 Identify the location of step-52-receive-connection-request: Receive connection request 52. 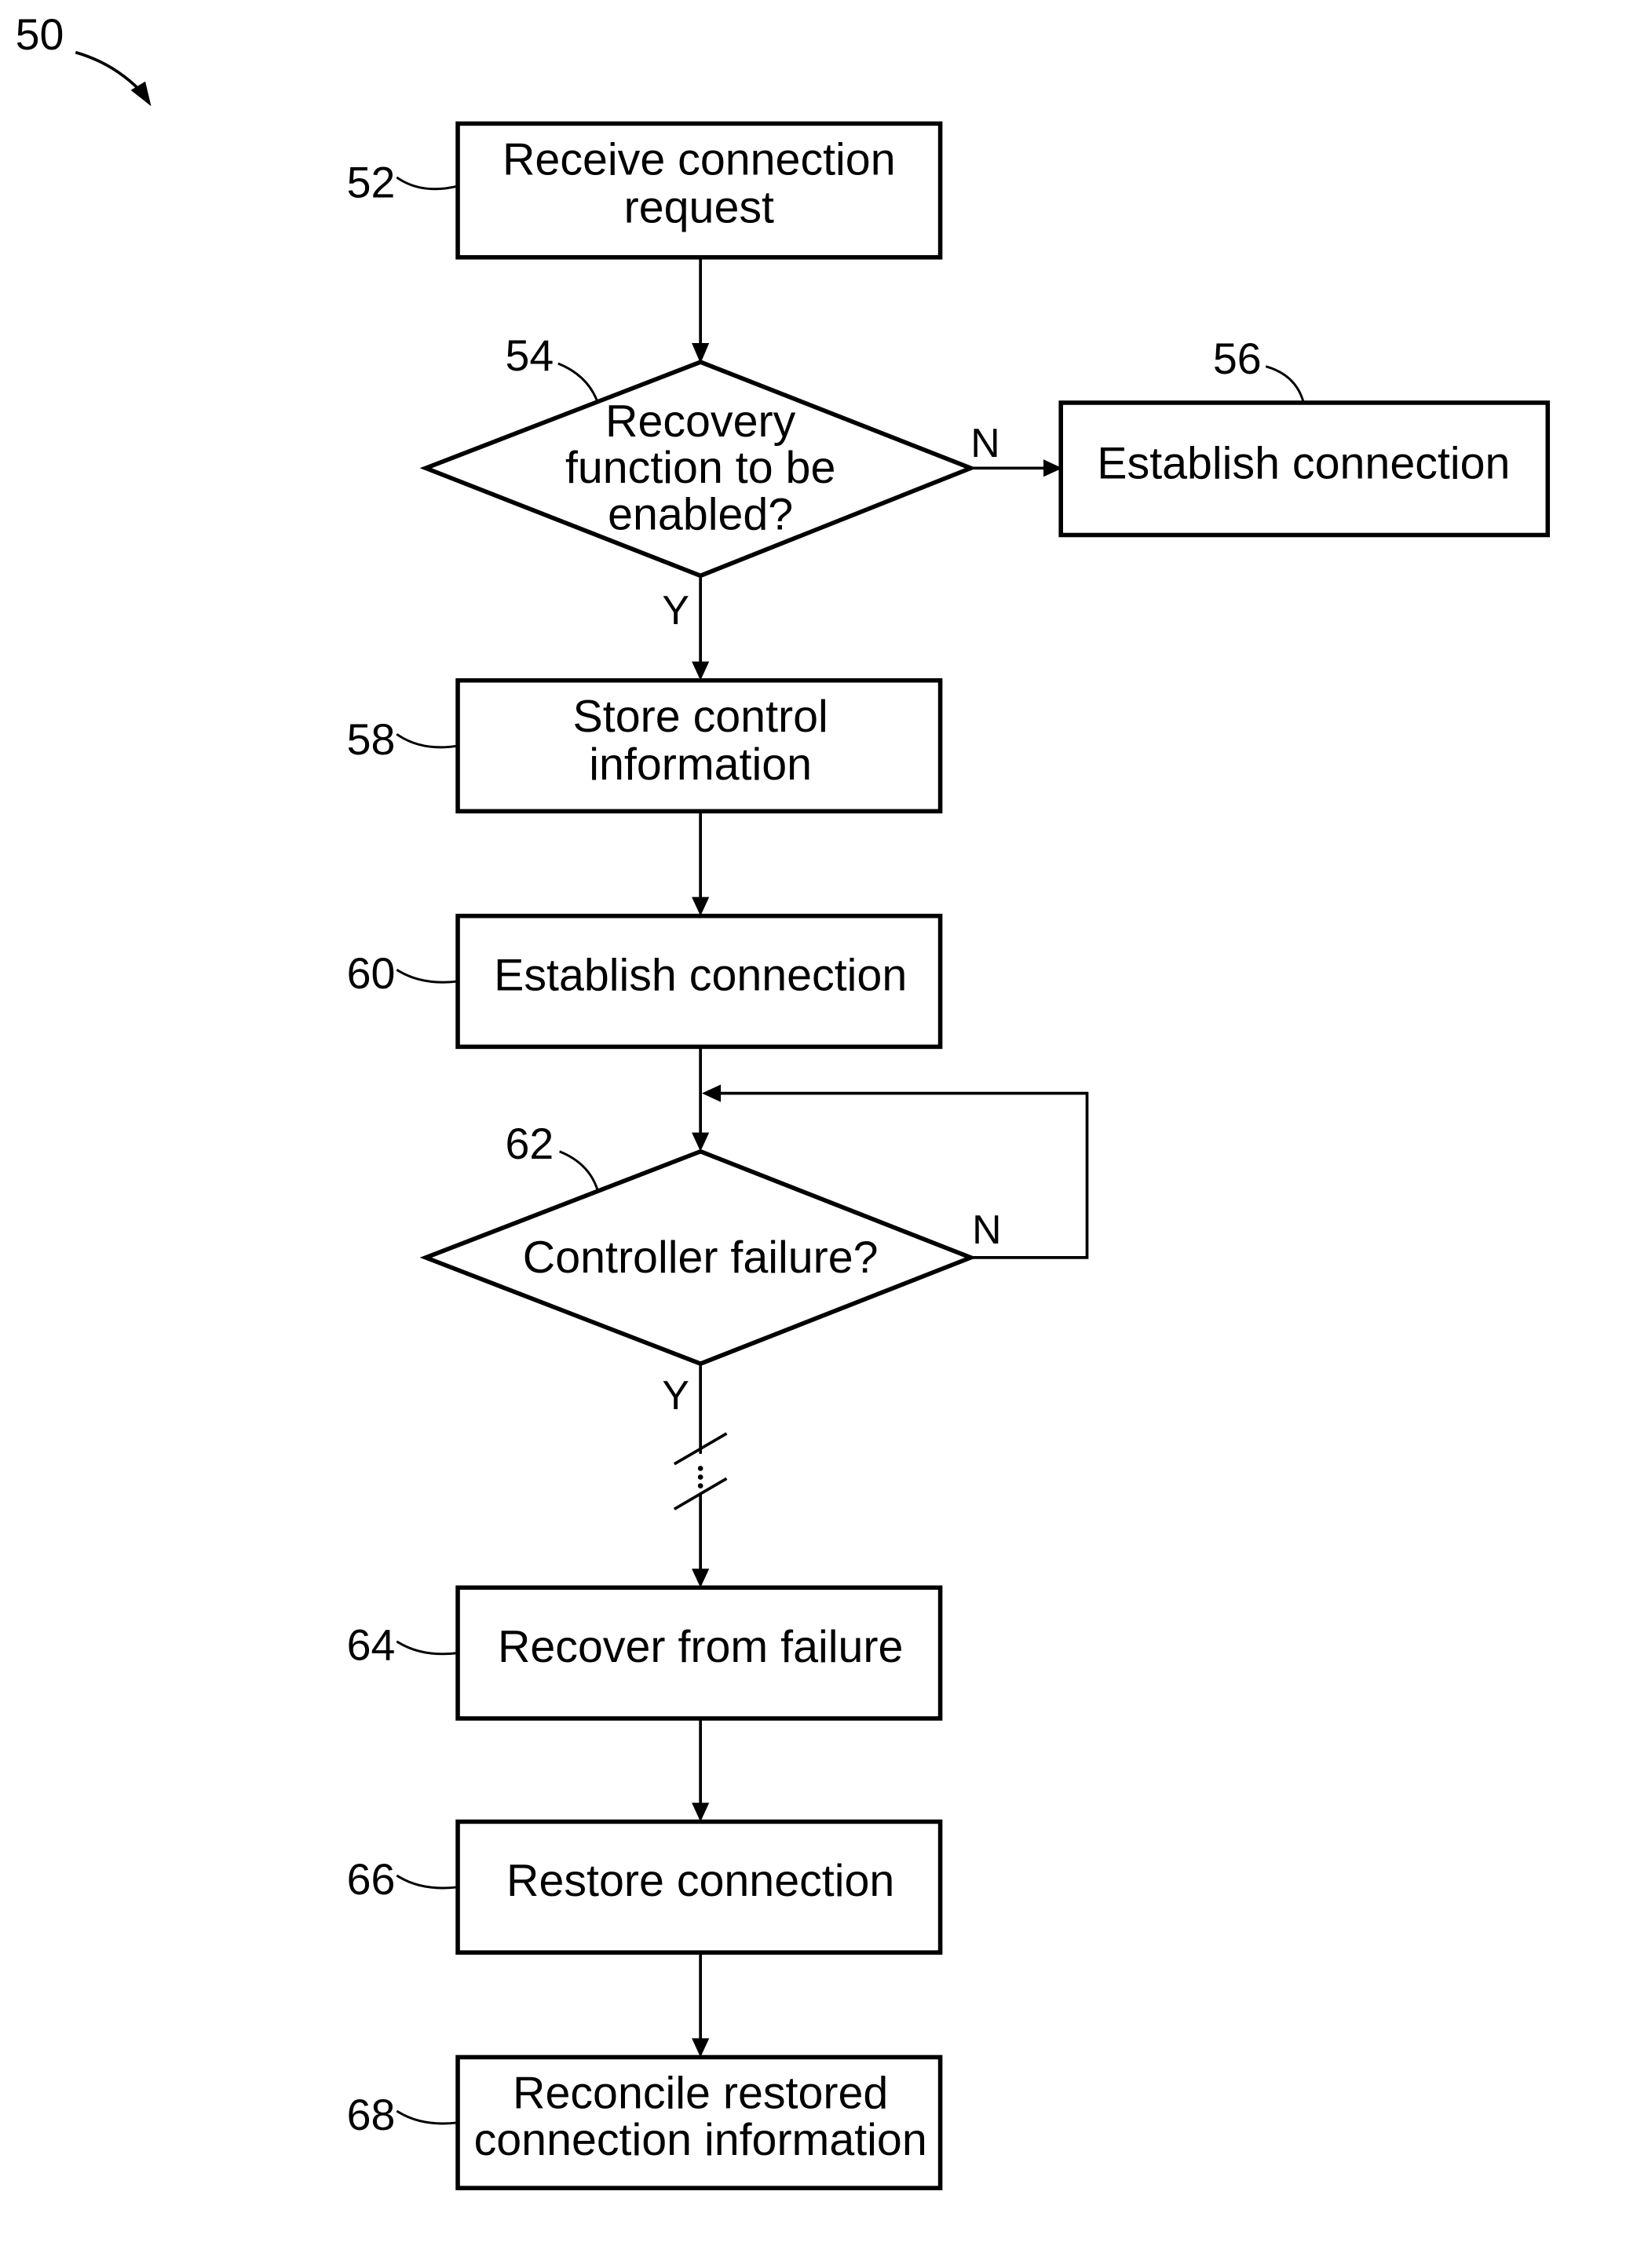
(645, 190).